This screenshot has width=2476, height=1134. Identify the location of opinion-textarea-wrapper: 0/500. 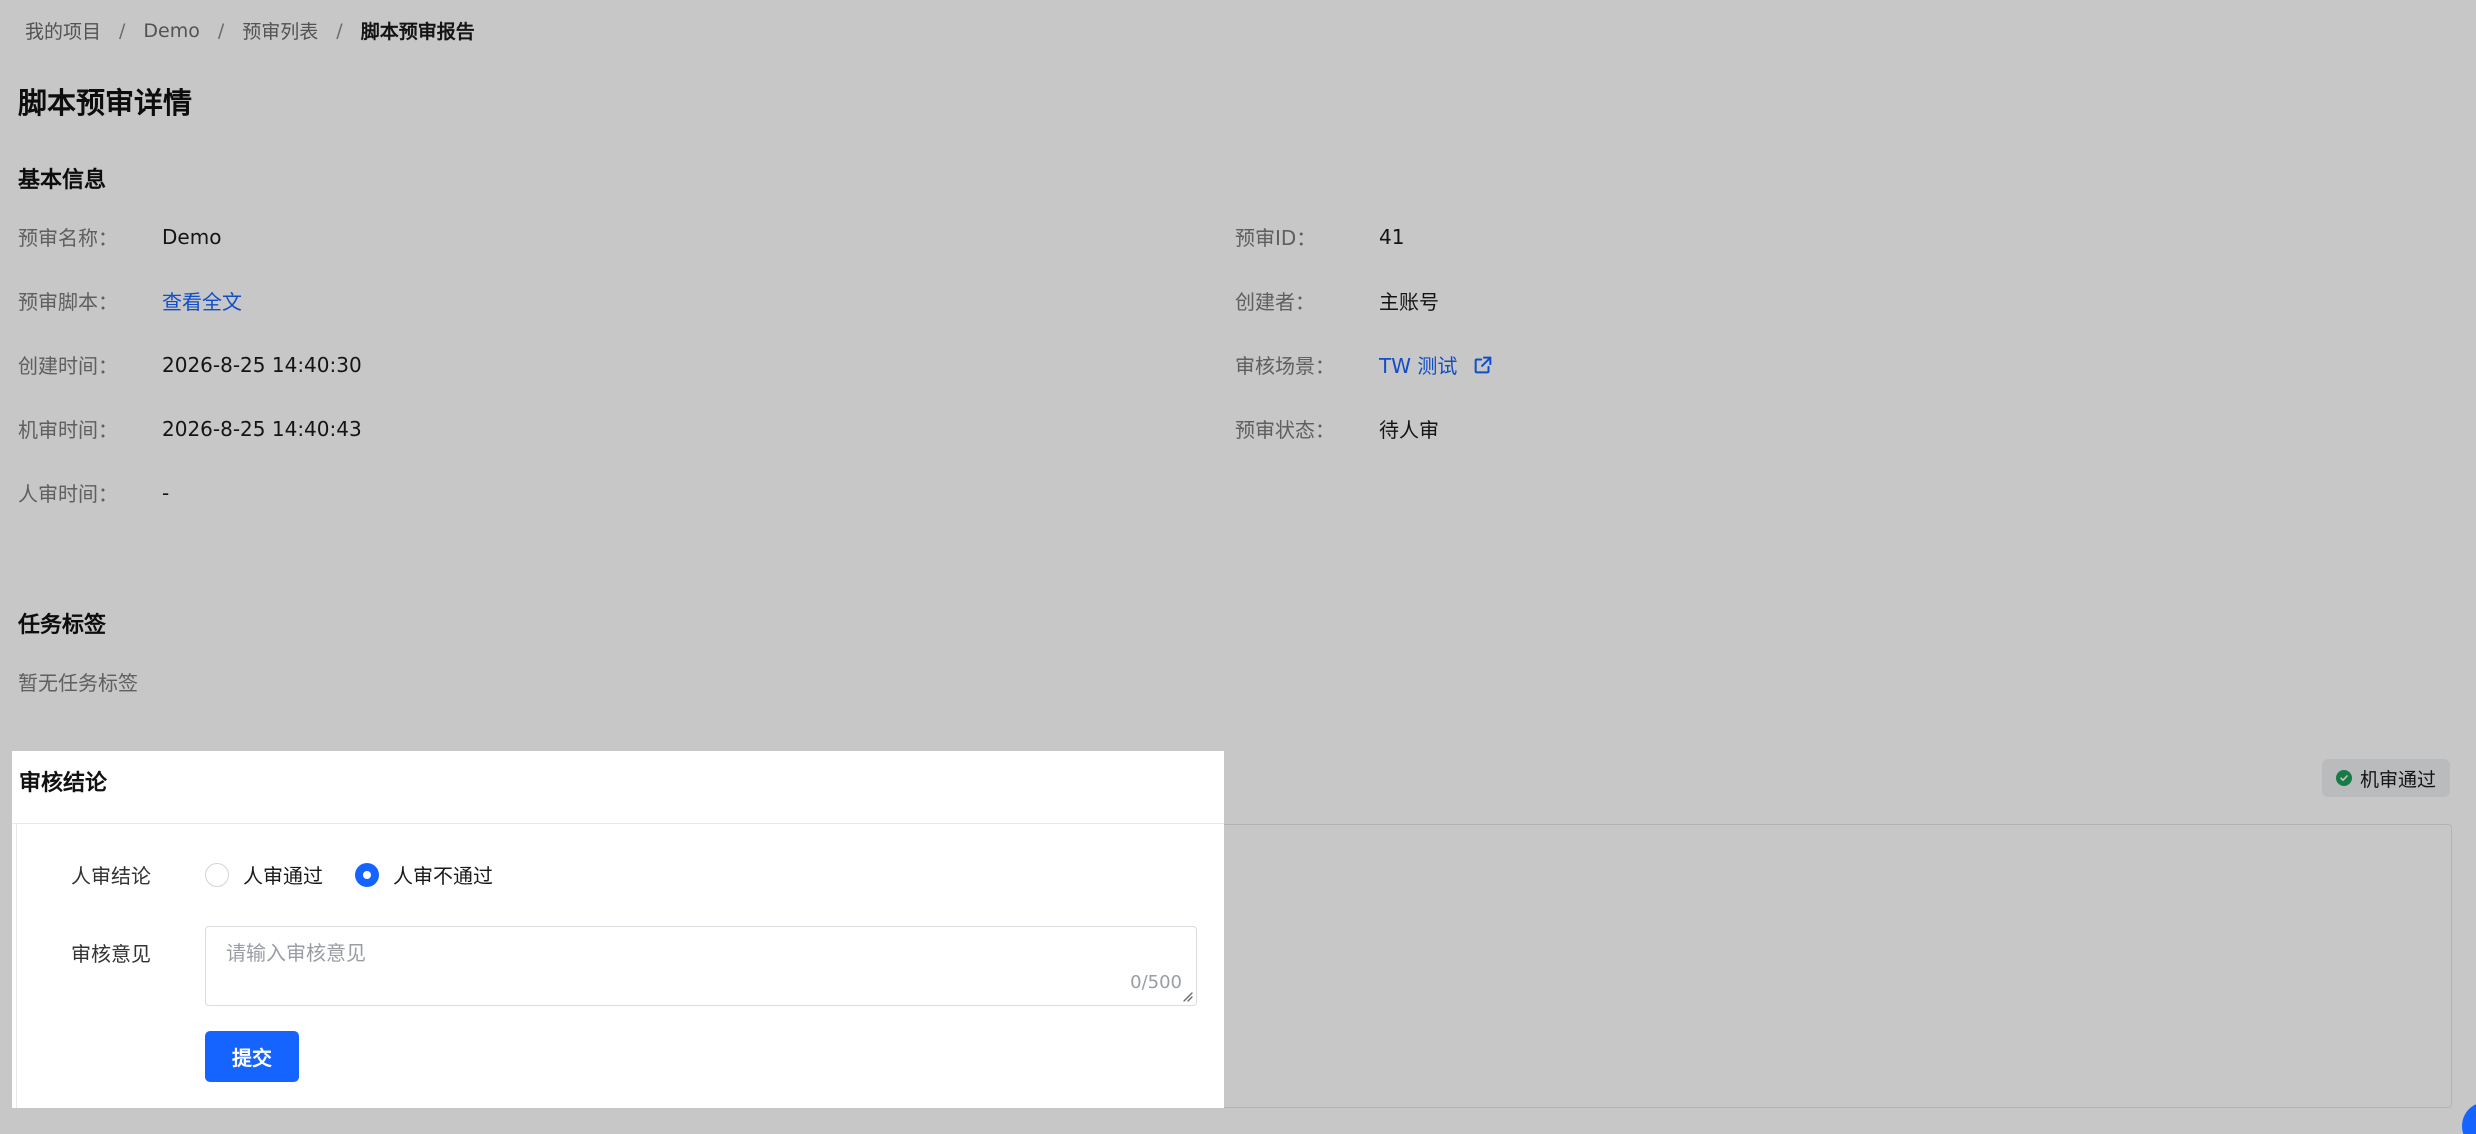
(701, 966).